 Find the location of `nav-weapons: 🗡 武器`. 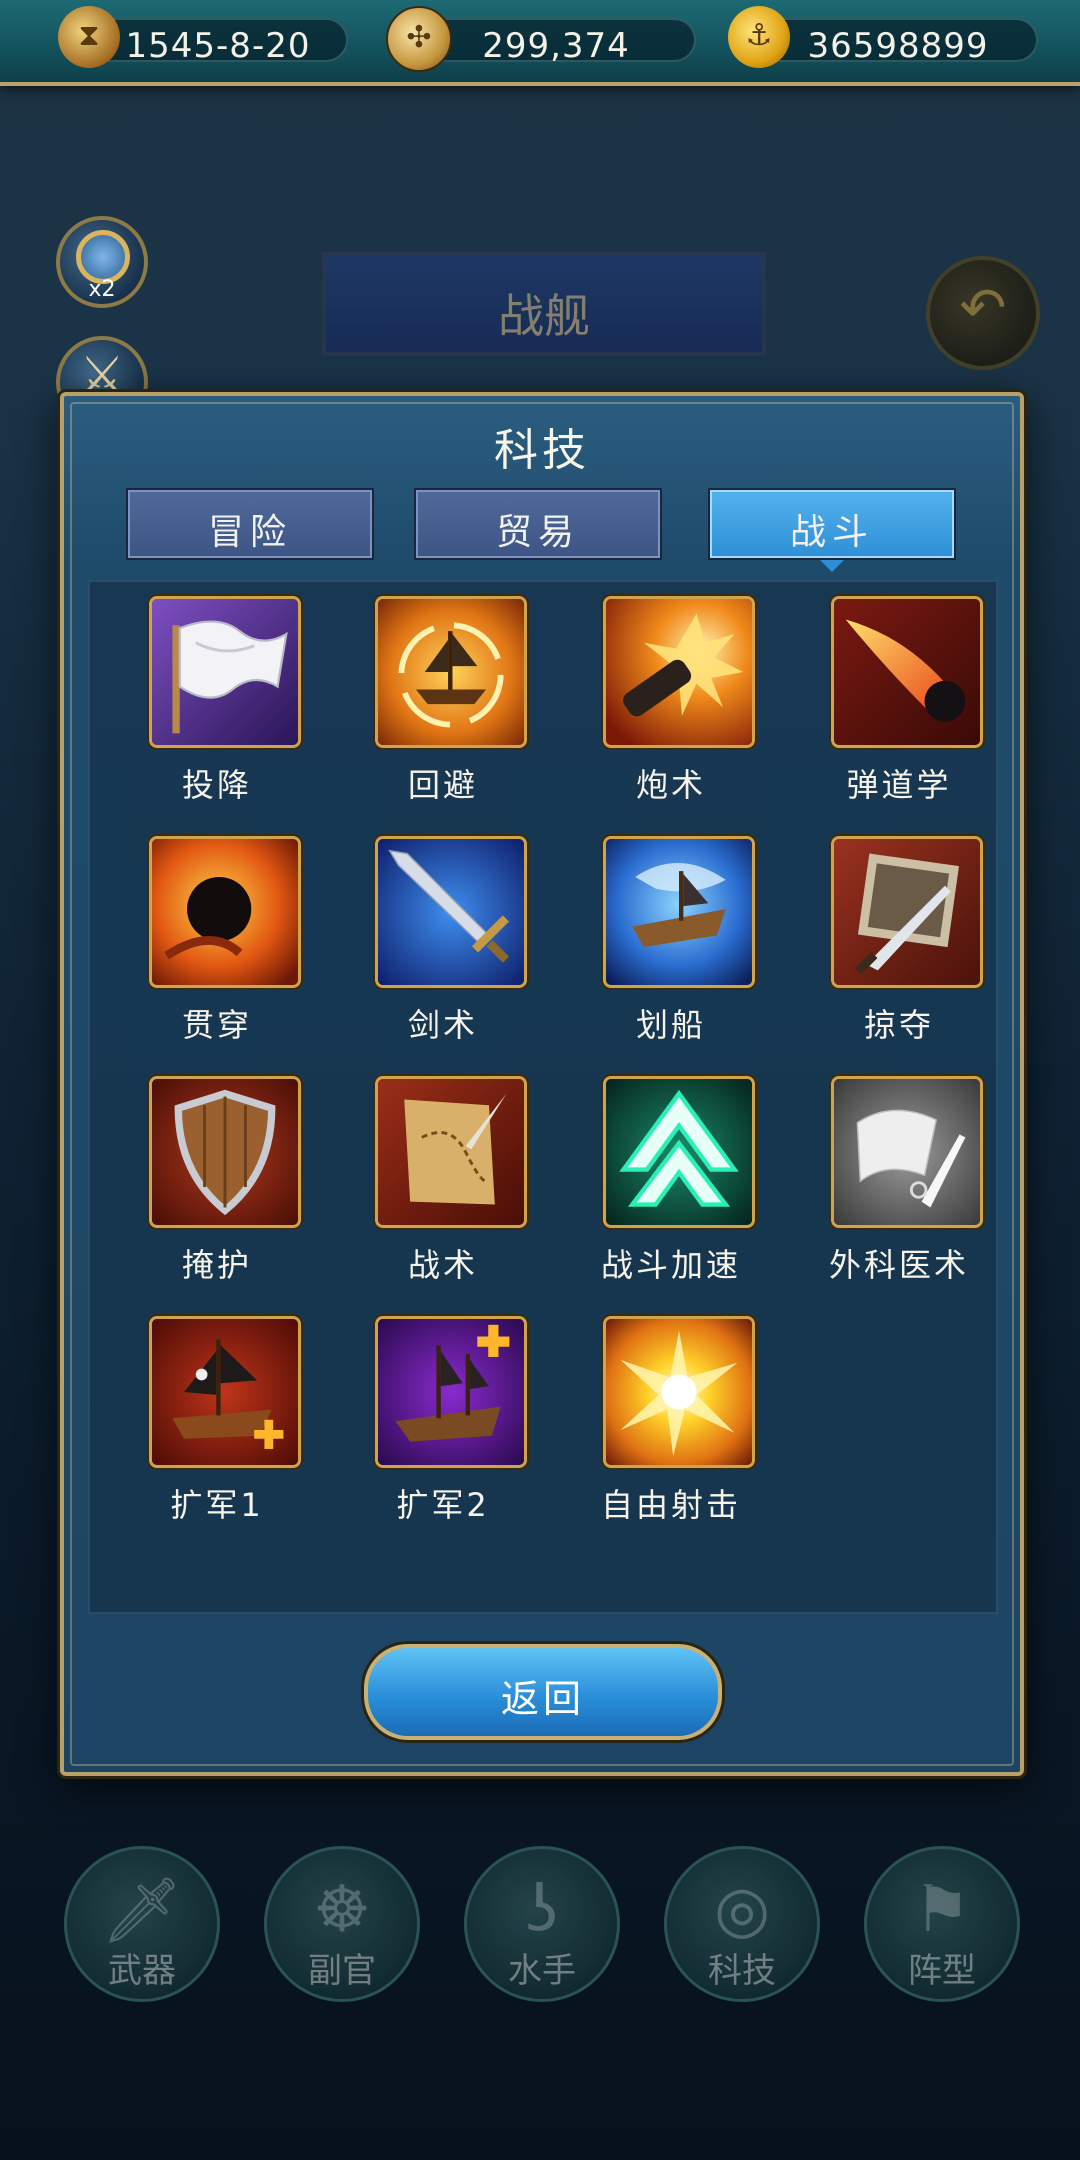

nav-weapons: 🗡 武器 is located at coordinates (142, 1924).